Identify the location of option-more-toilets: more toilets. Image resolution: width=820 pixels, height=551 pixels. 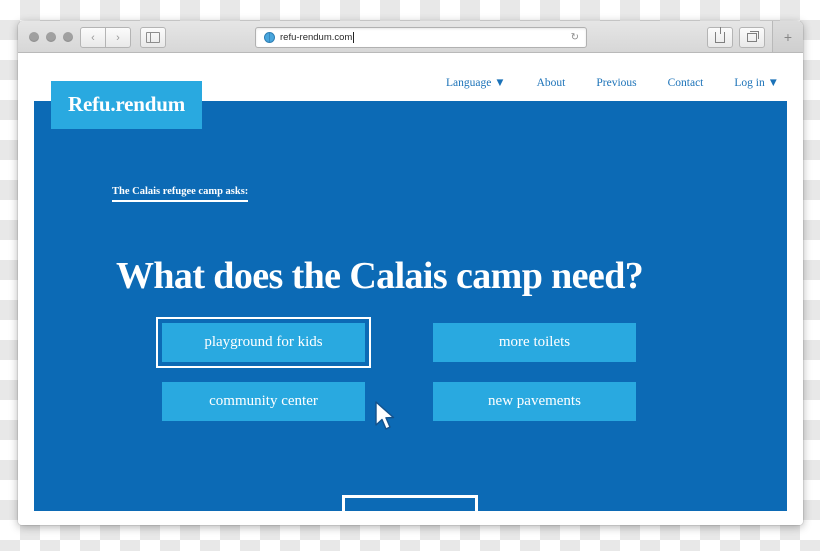
(534, 342).